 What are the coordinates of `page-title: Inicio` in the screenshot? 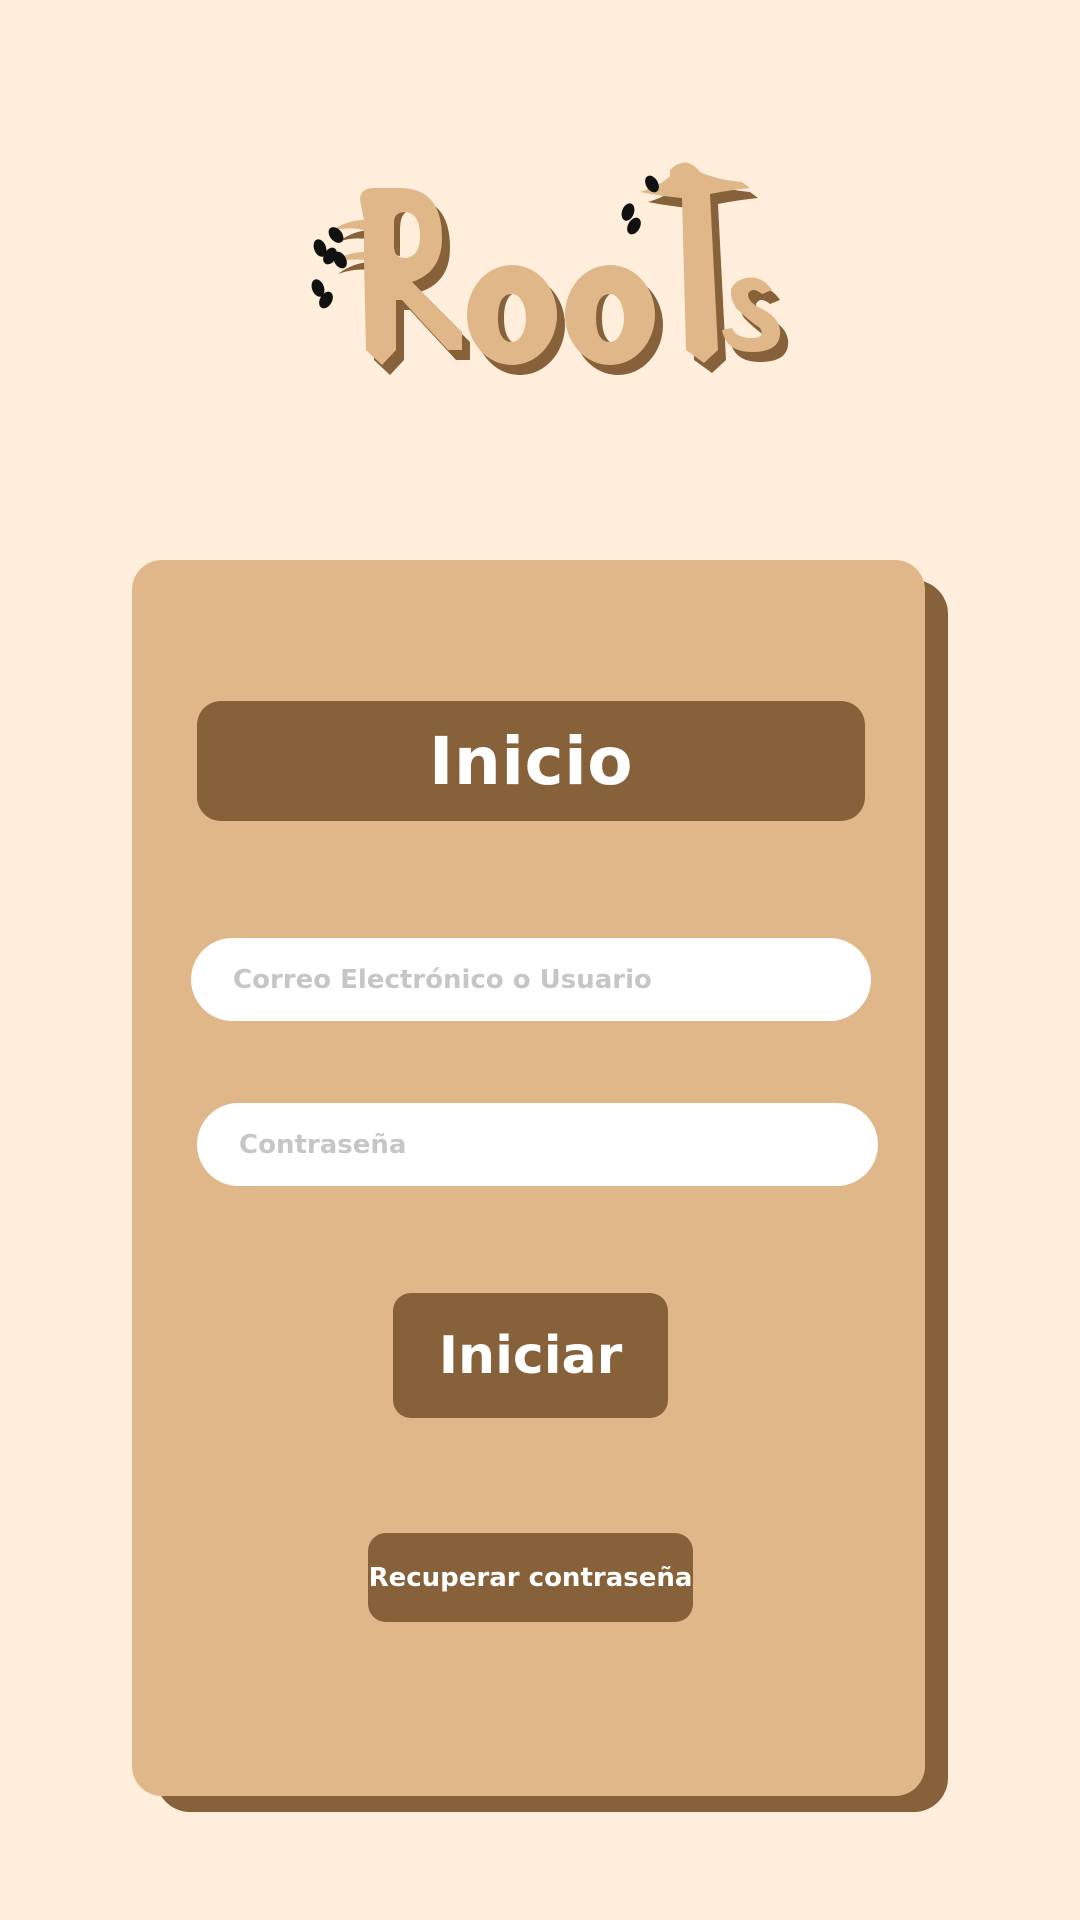 It's located at (531, 761).